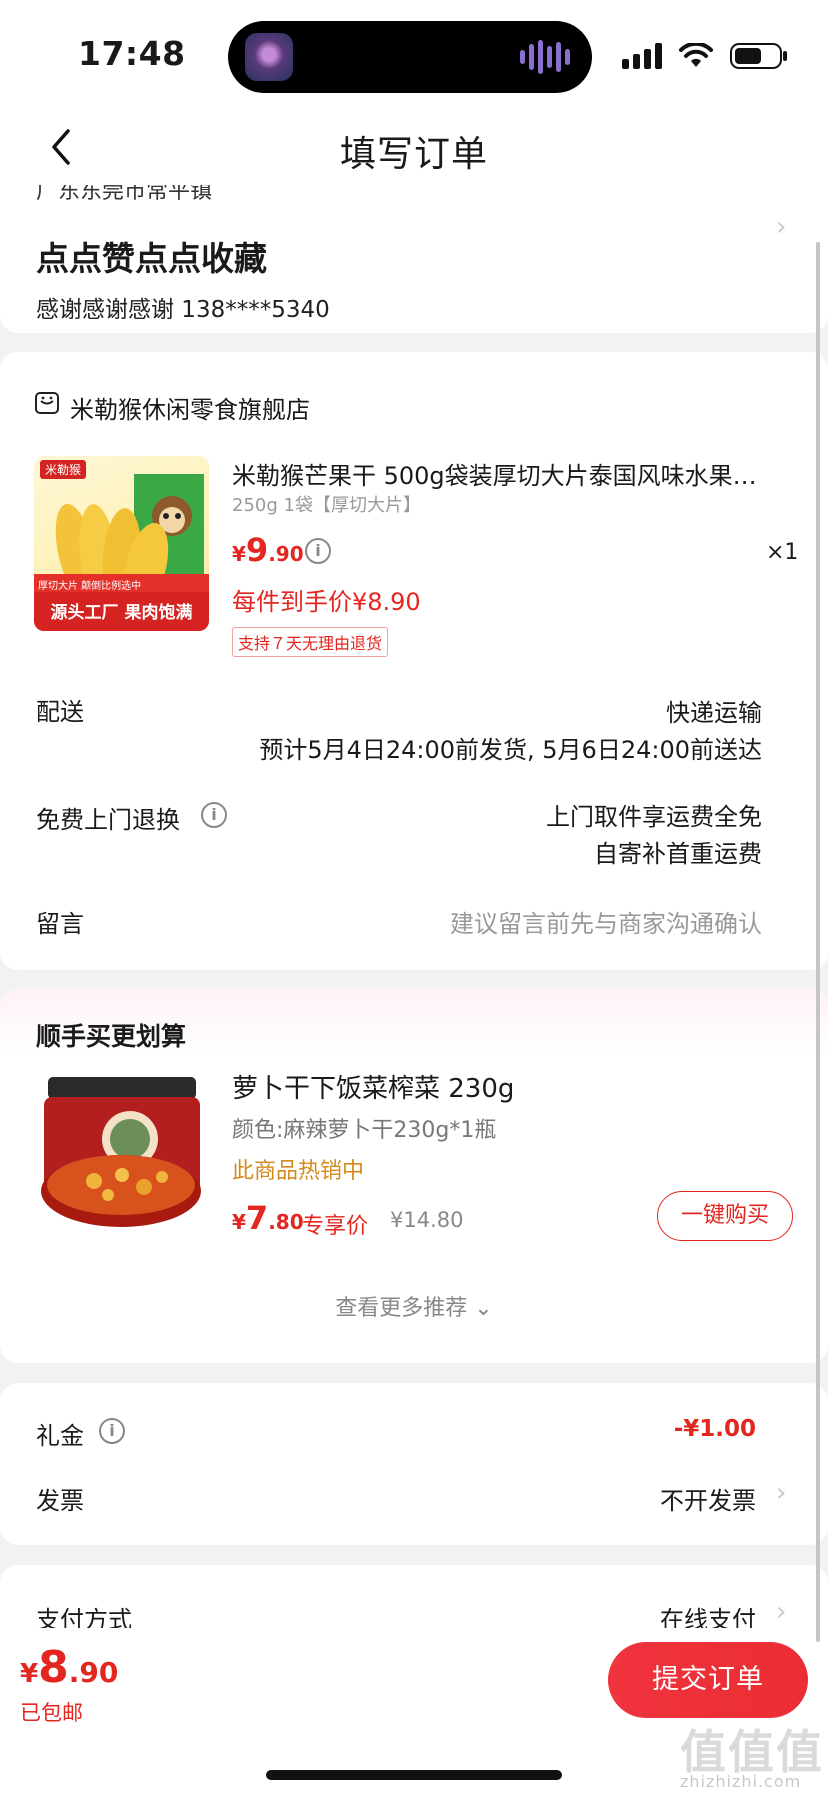 The width and height of the screenshot is (828, 1795). I want to click on delivery-label: 配送, so click(60, 712).